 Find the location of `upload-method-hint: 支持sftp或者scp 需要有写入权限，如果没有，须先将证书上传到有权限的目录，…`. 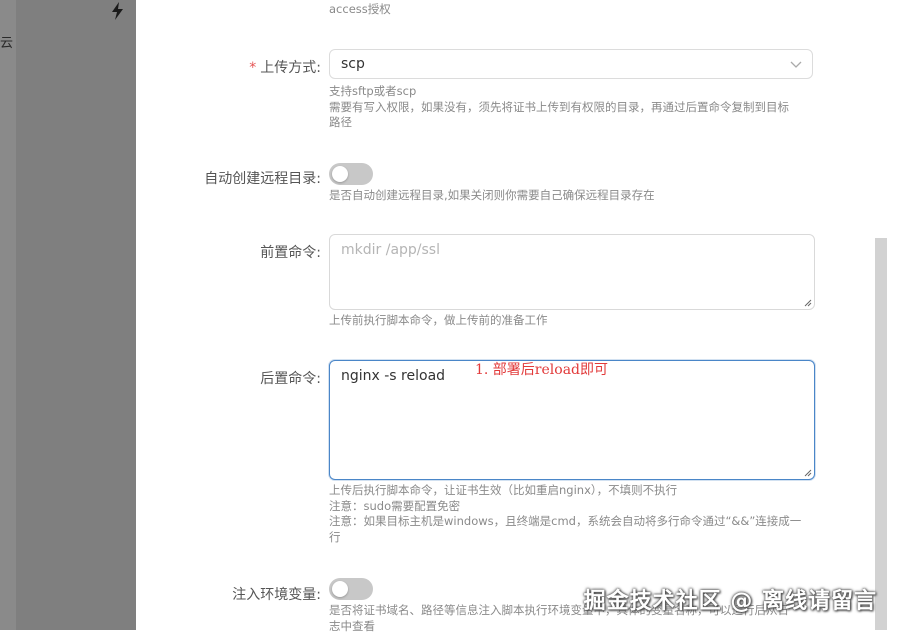

upload-method-hint: 支持sftp或者scp 需要有写入权限，如果没有，须先将证书上传到有权限的目录，… is located at coordinates (559, 106).